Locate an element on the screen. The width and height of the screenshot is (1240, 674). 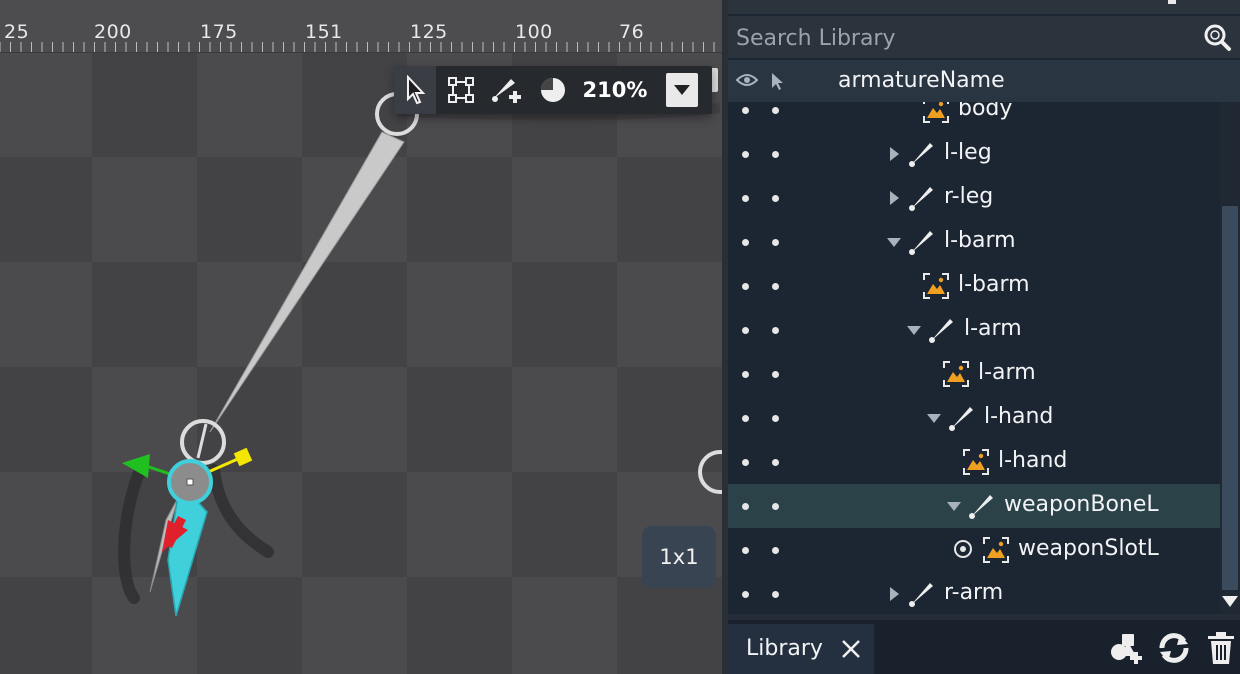
tree-row-bone: weaponBoneL is located at coordinates (974, 506).